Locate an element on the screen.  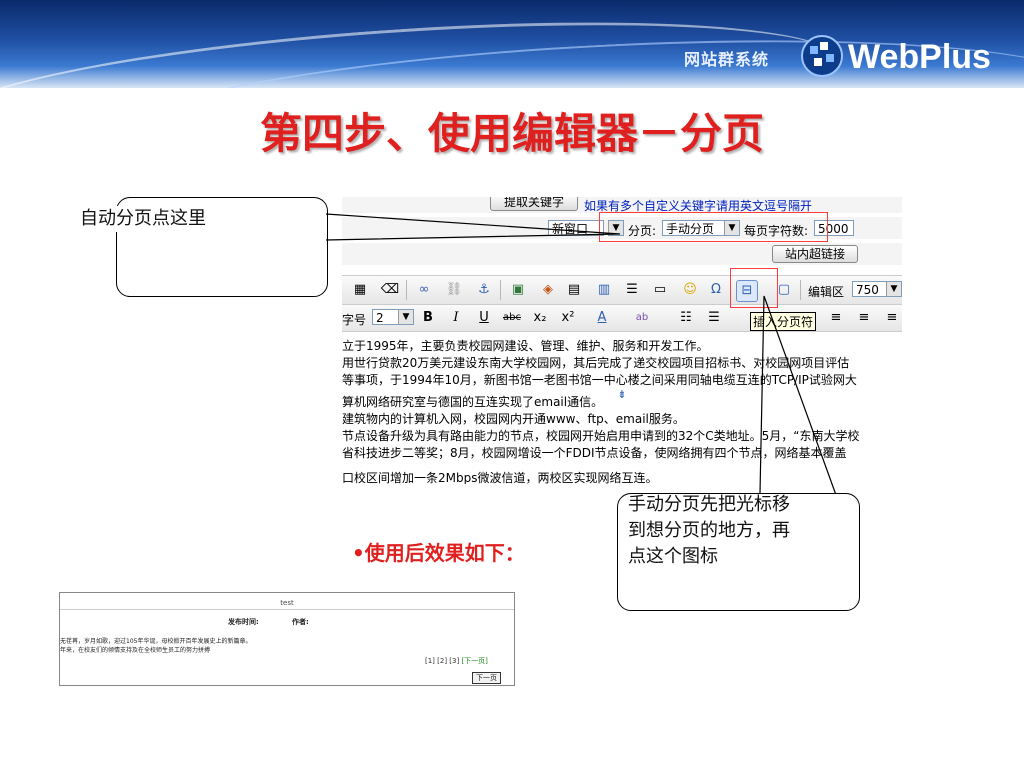
webplus-logo-text: WebPlus is located at coordinates (919, 57).